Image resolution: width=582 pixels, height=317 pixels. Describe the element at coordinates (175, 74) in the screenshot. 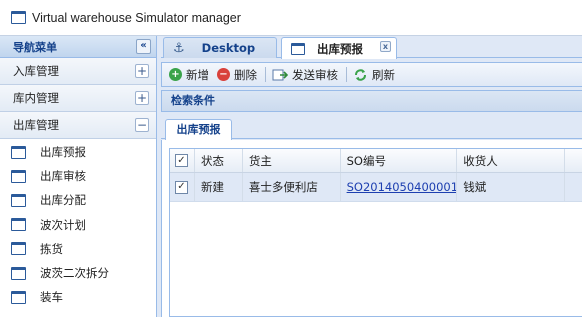

I see `add-icon: +` at that location.